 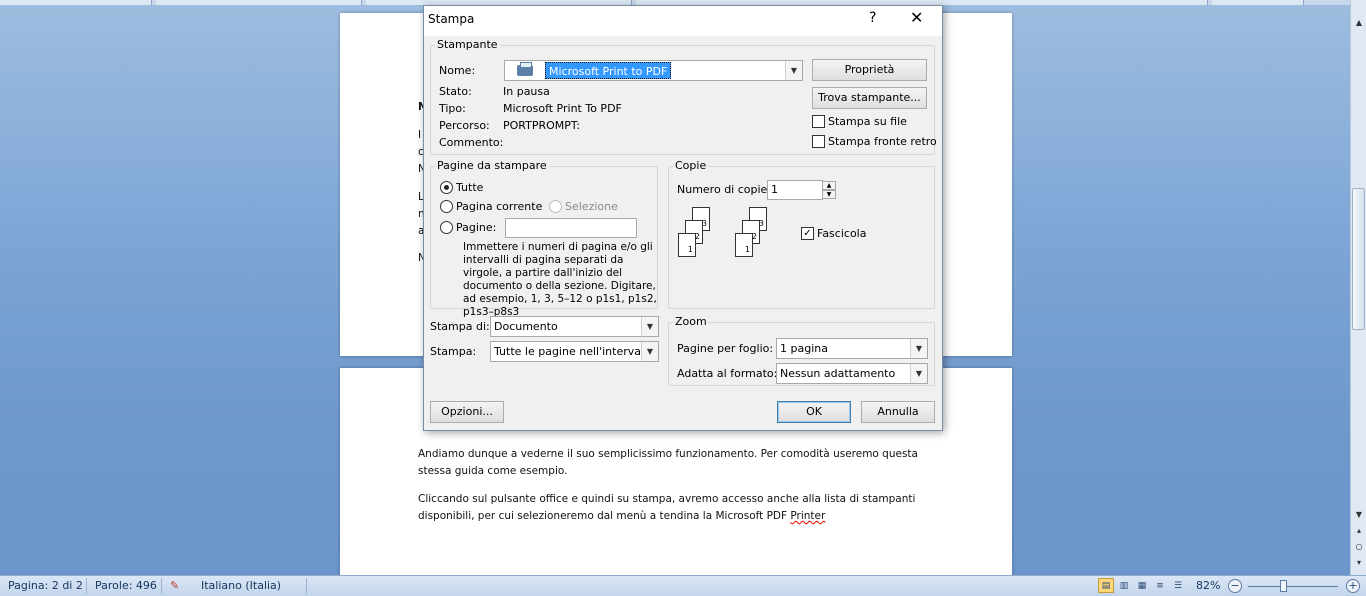 I want to click on current-page-label: Pagina corrente, so click(x=499, y=206).